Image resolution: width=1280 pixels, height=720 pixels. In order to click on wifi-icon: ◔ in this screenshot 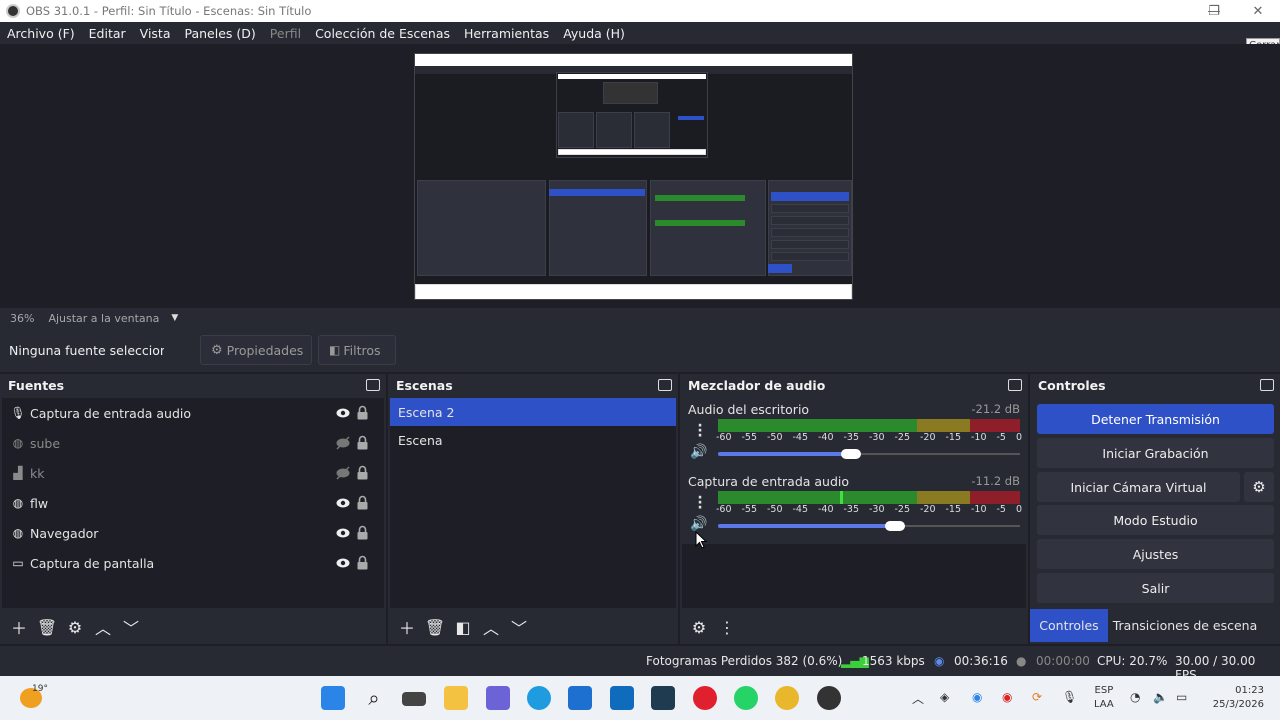, I will do `click(1135, 697)`.